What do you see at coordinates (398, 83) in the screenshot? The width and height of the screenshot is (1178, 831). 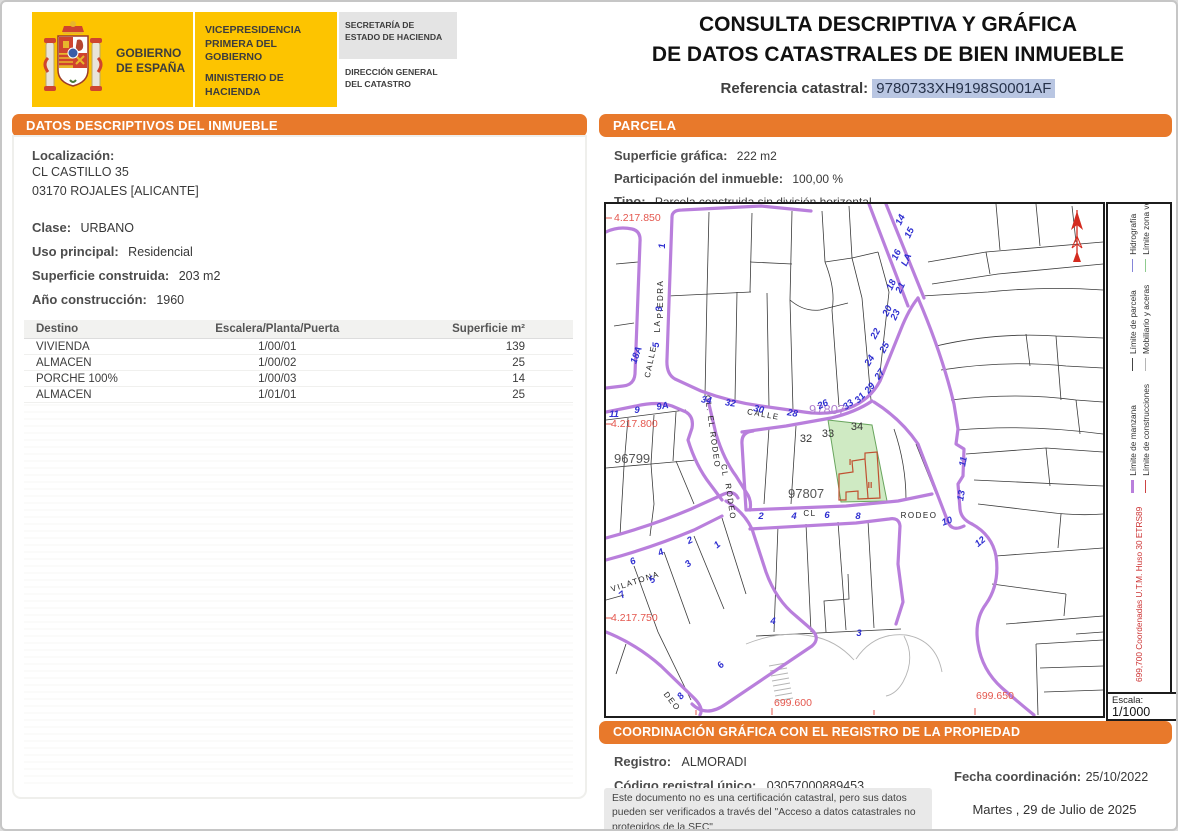 I see `direccion-catastro-box: DIRECCIÓN GENERAL DEL CATASTRO` at bounding box center [398, 83].